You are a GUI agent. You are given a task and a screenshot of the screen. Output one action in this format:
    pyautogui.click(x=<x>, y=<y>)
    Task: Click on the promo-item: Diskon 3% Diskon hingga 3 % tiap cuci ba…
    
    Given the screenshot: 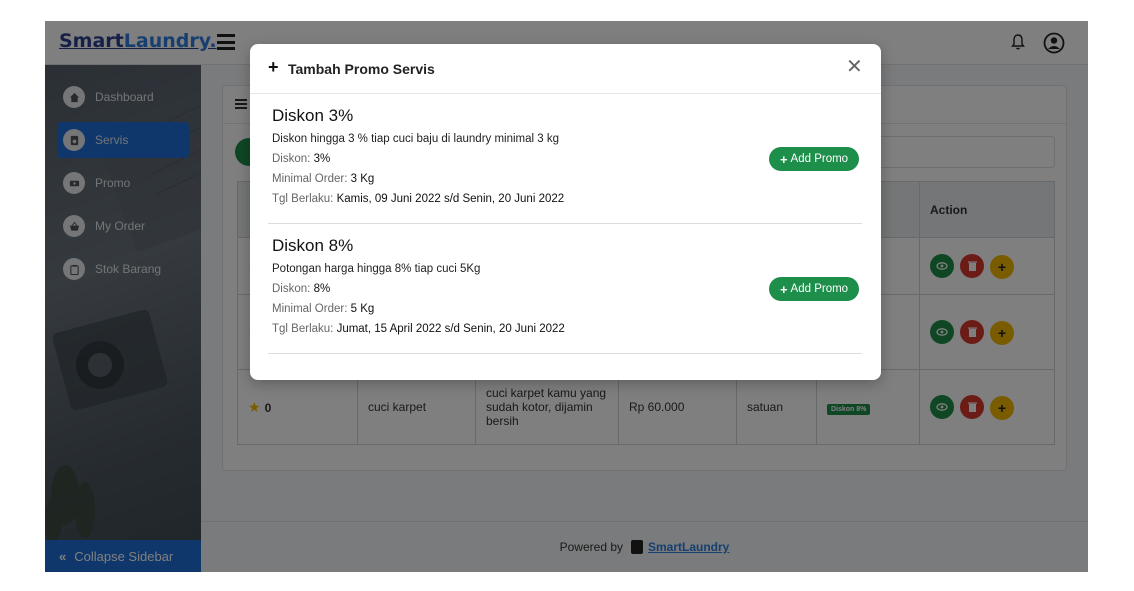 What is the action you would take?
    pyautogui.click(x=565, y=165)
    